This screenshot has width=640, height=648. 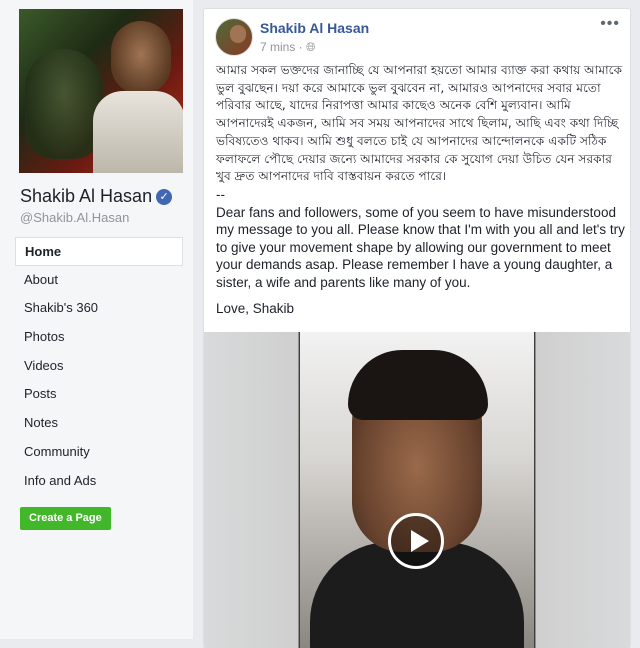 What do you see at coordinates (141, 58) in the screenshot?
I see `cover-figure-face` at bounding box center [141, 58].